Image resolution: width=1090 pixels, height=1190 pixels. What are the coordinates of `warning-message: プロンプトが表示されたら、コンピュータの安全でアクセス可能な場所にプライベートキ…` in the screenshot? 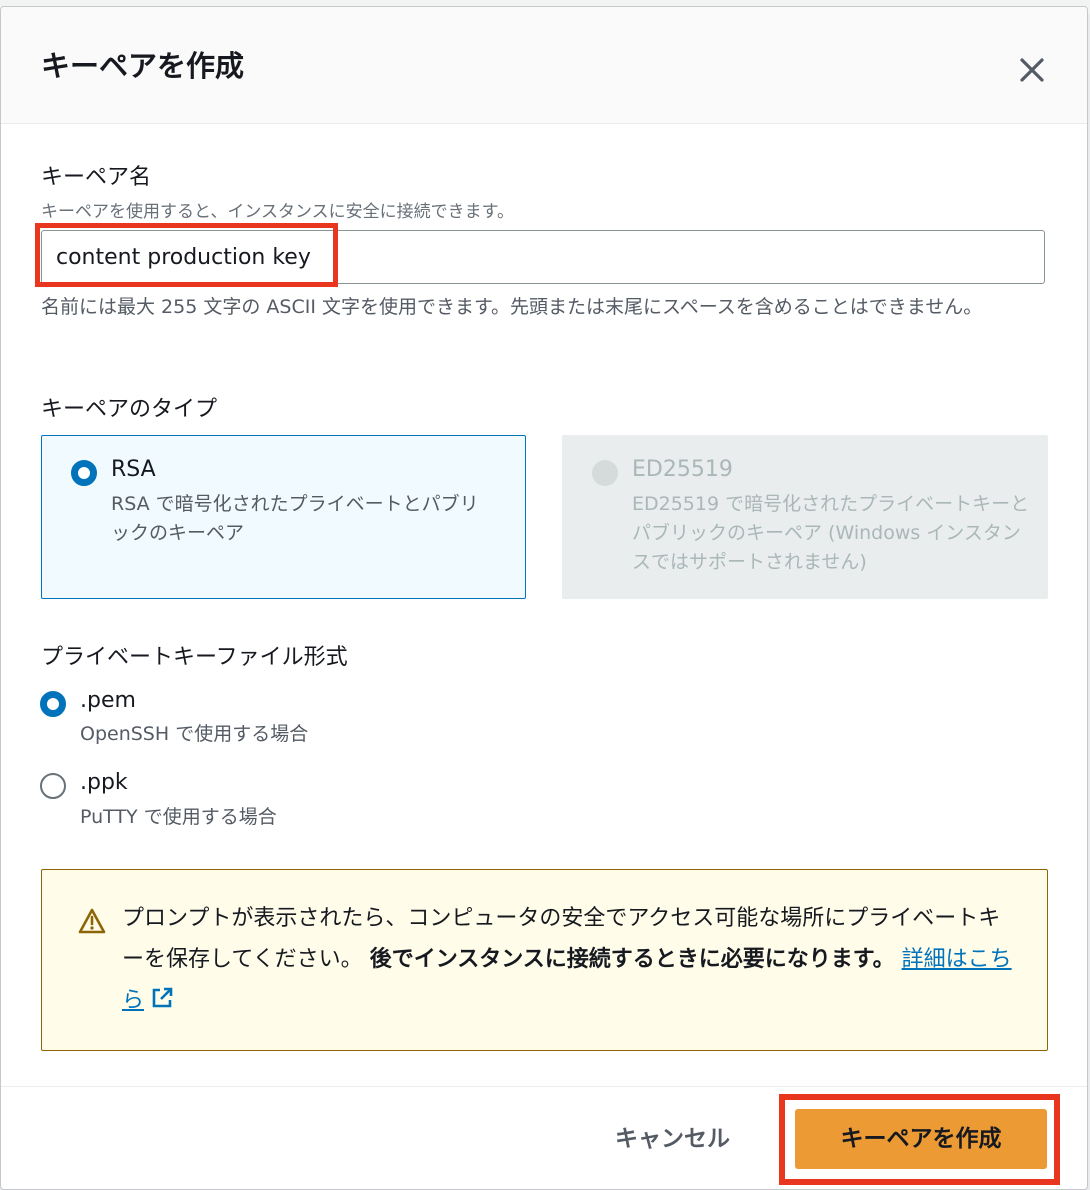 It's located at (572, 959).